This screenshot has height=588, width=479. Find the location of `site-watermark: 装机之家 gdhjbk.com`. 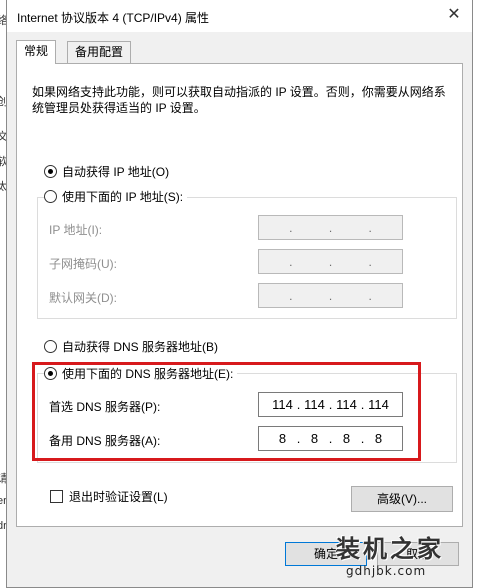

site-watermark: 装机之家 gdhjbk.com is located at coordinates (406, 560).